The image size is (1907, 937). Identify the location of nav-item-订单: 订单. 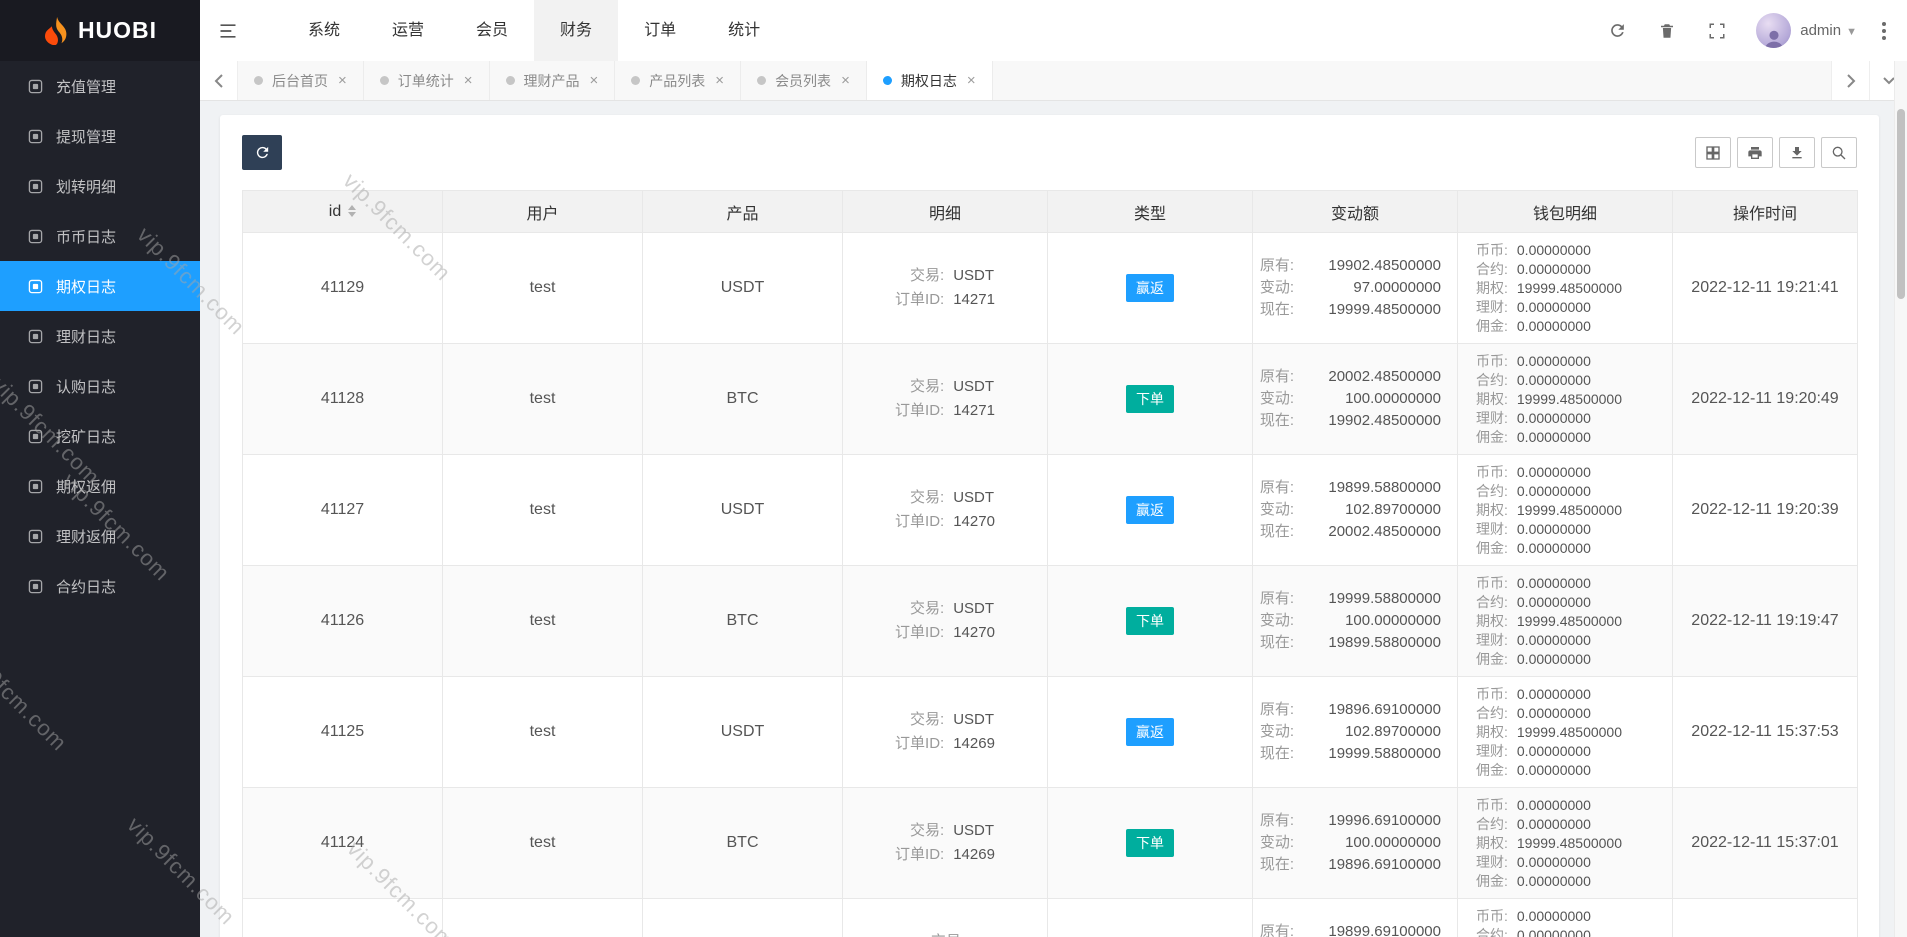
(660, 30).